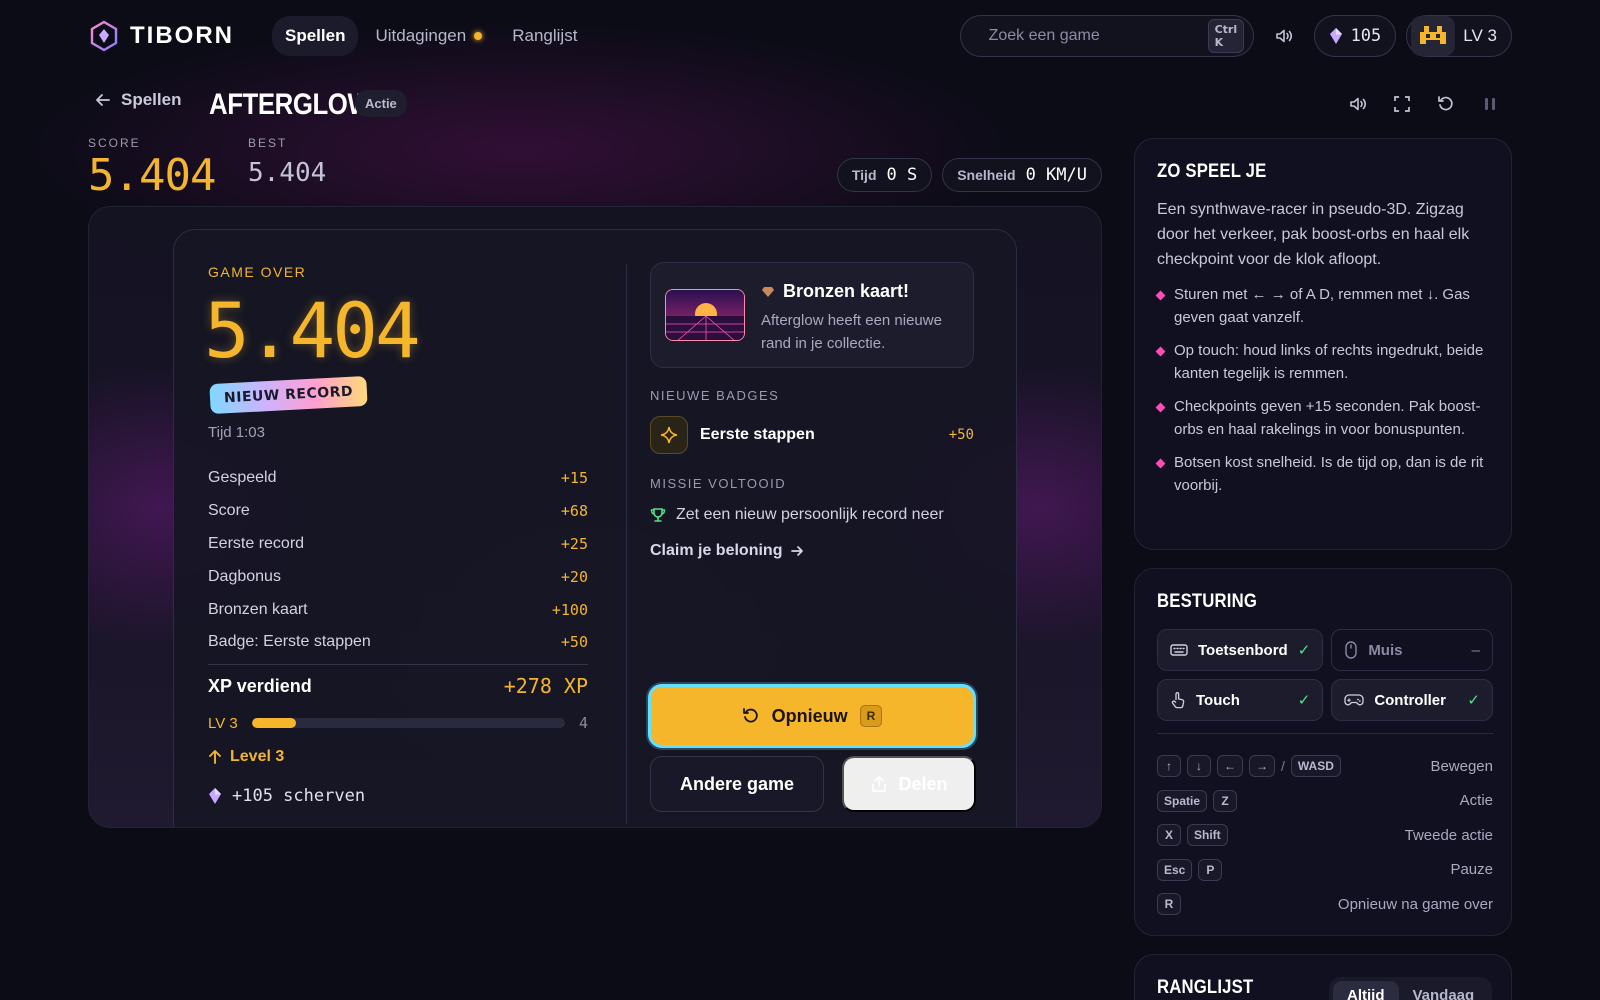 Image resolution: width=1600 pixels, height=1000 pixels. What do you see at coordinates (398, 609) in the screenshot?
I see `reward-row: Bronzen kaart +100` at bounding box center [398, 609].